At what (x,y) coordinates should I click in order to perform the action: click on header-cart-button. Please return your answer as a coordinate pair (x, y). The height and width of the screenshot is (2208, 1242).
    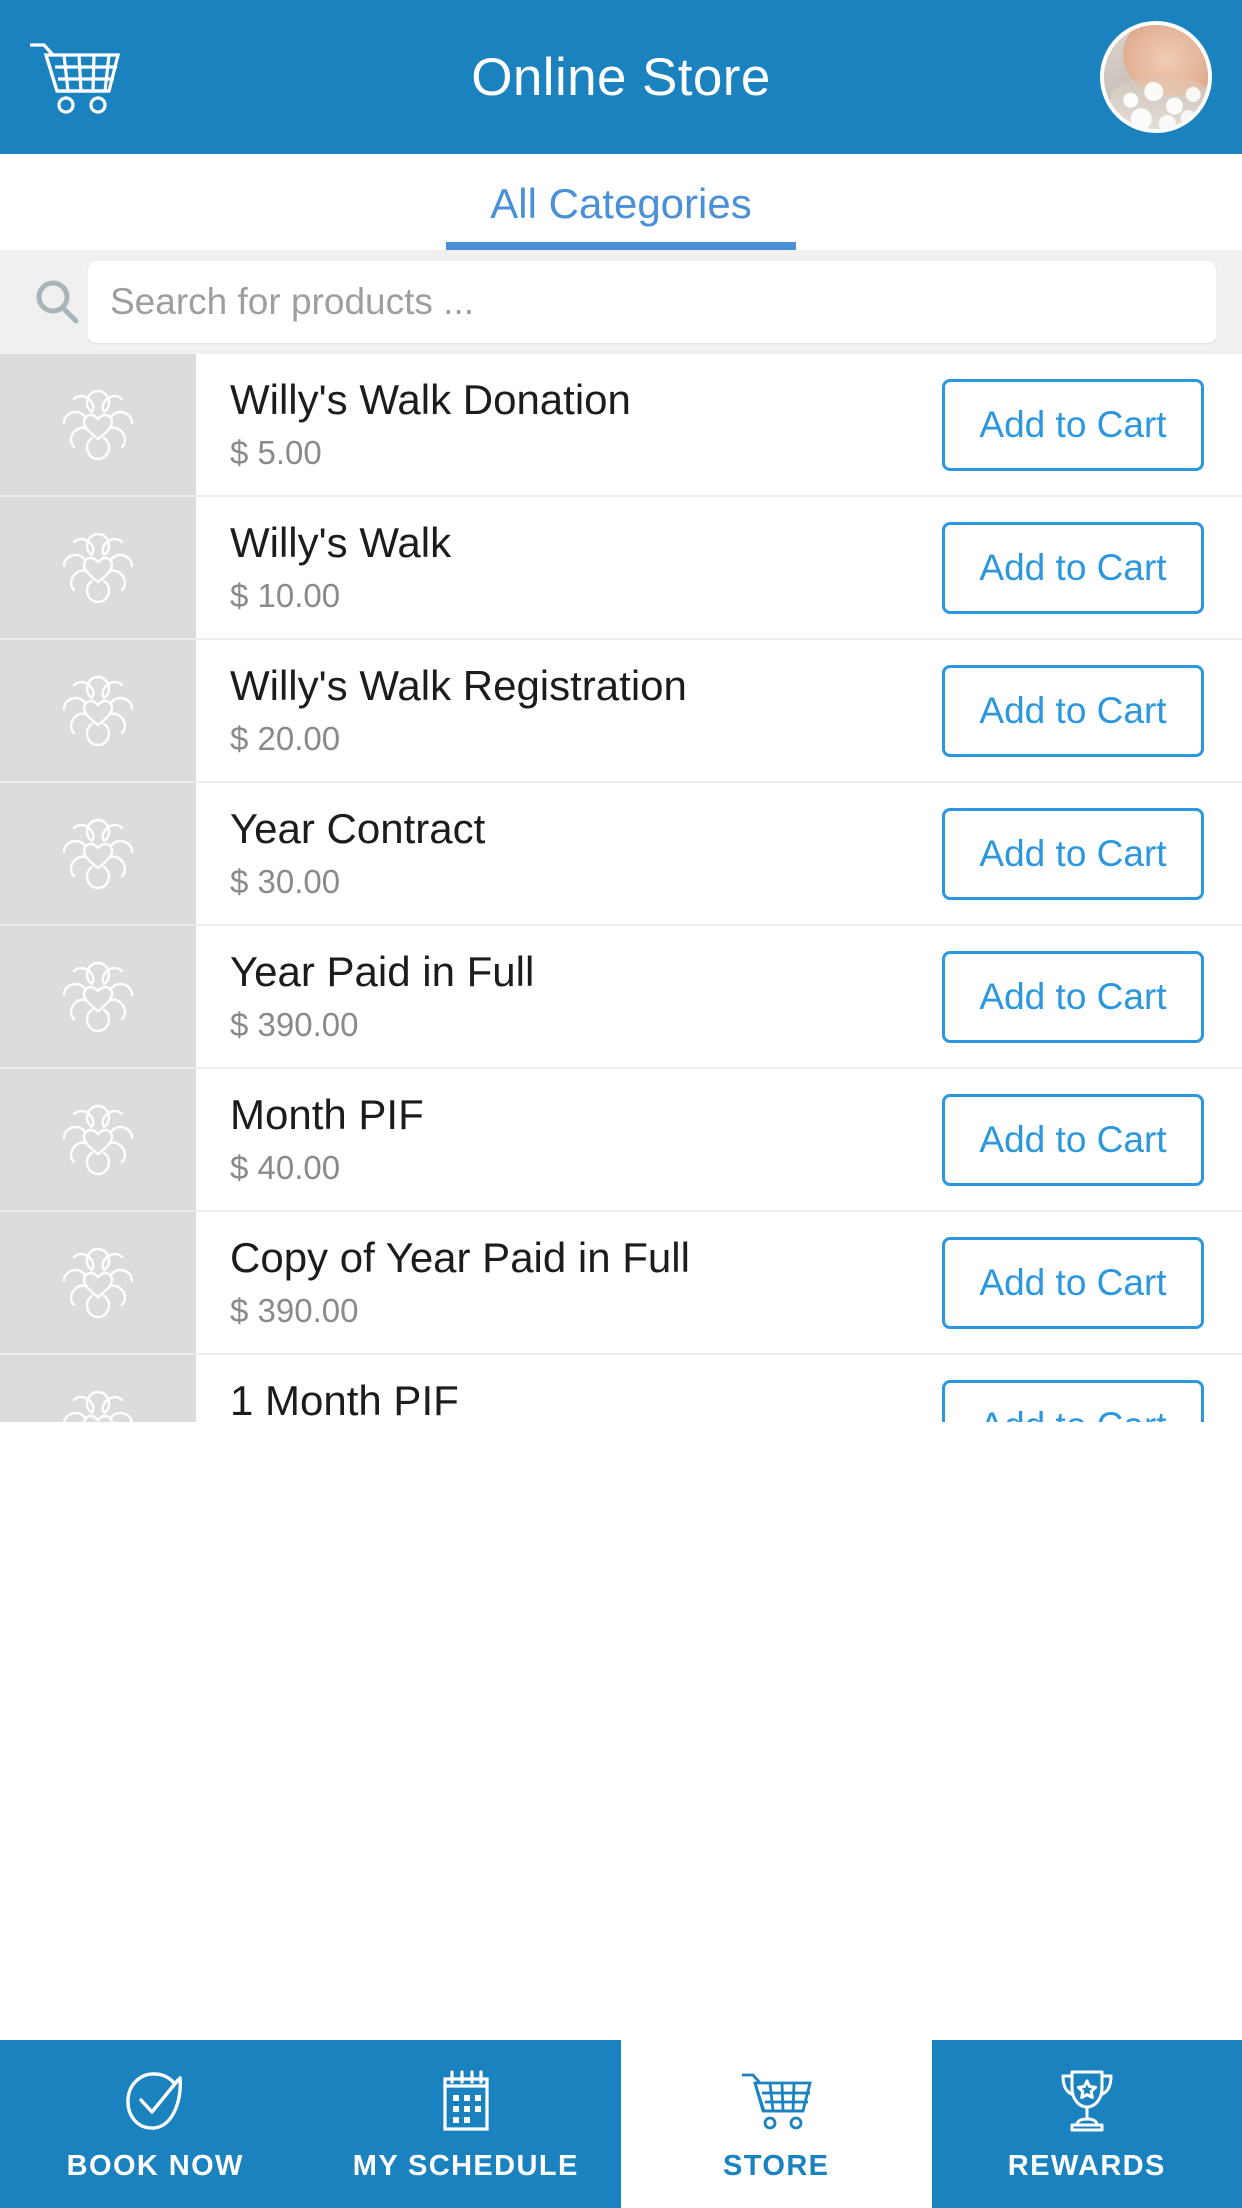
    Looking at the image, I should click on (81, 77).